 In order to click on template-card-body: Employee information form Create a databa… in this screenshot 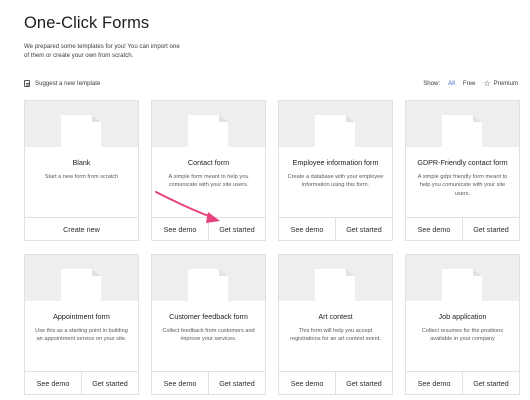, I will do `click(335, 182)`.